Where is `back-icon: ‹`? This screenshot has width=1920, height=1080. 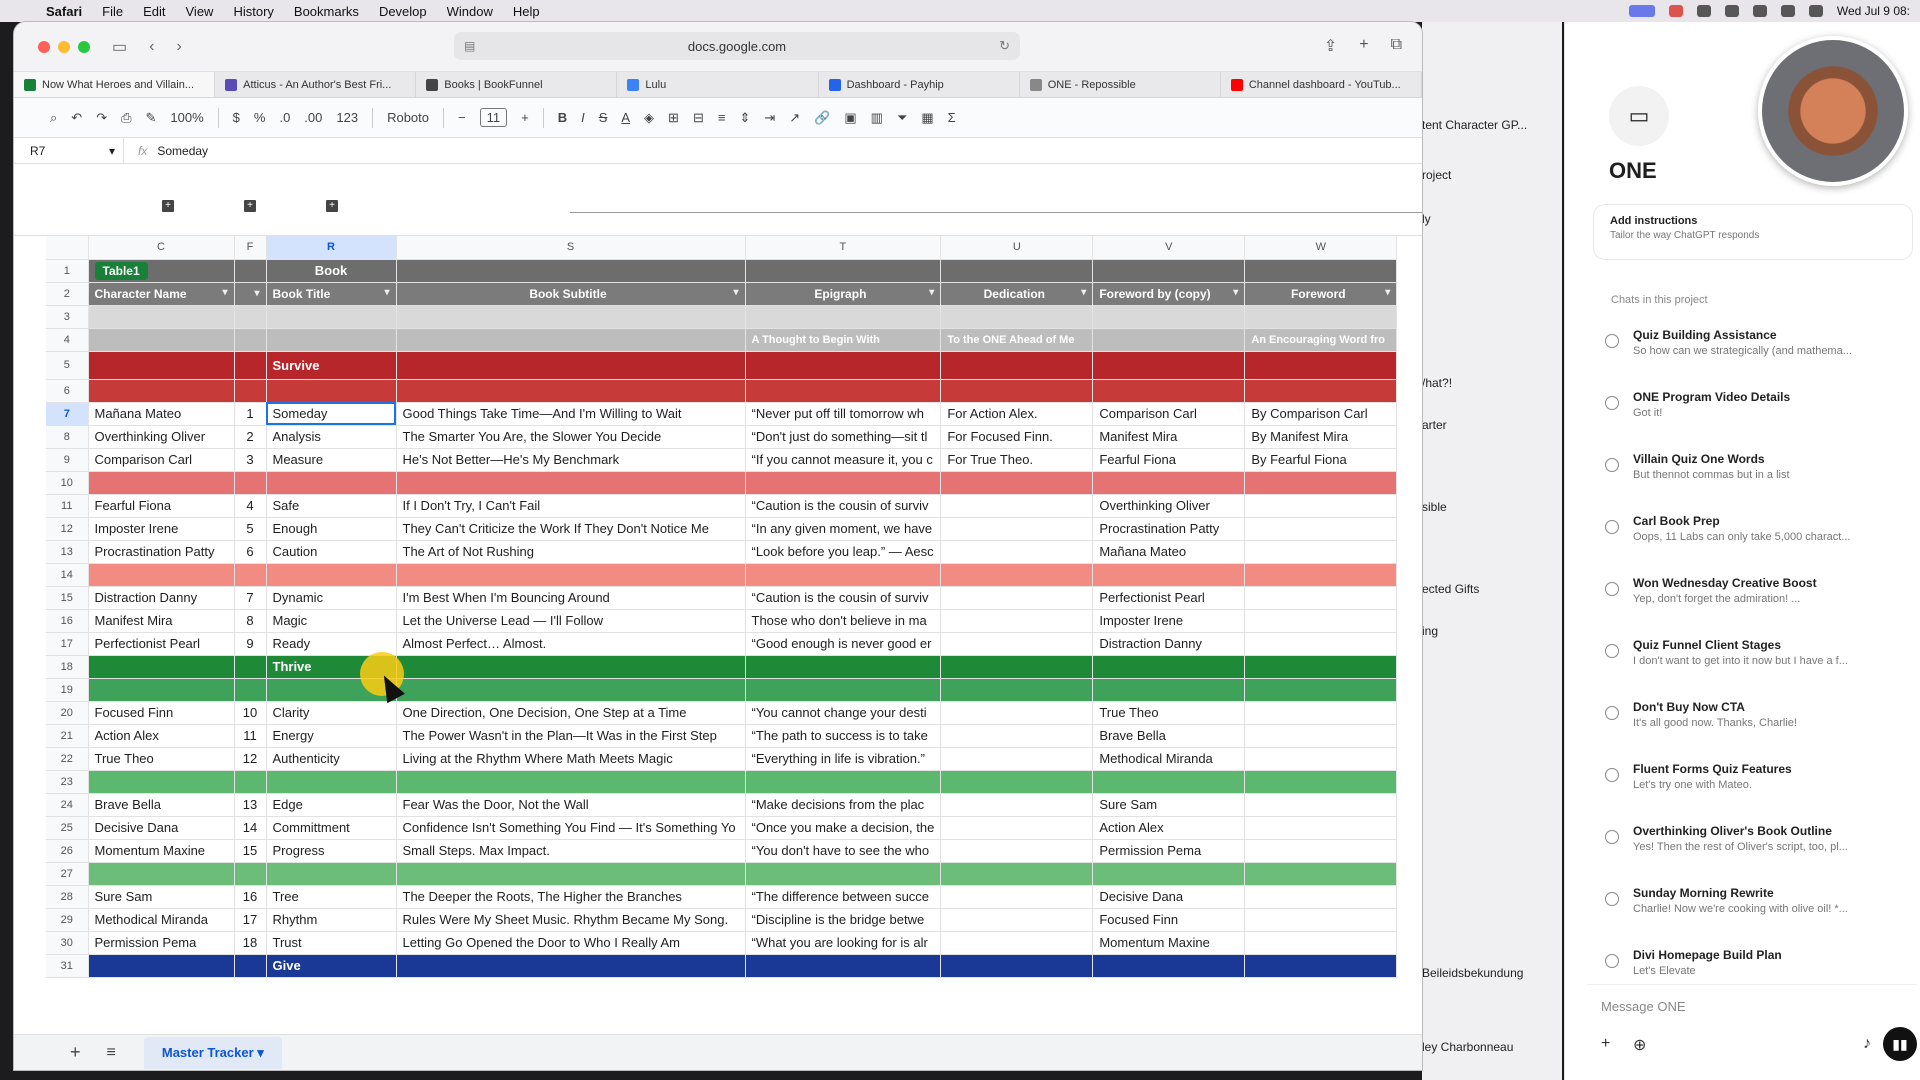
back-icon: ‹ is located at coordinates (151, 47).